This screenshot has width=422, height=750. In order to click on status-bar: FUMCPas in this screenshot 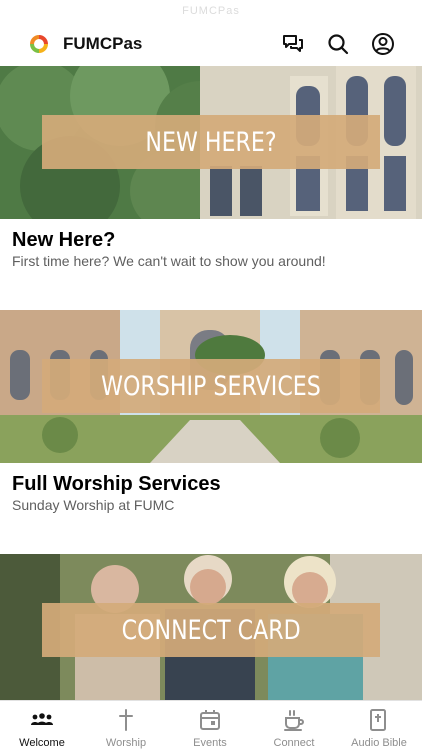, I will do `click(211, 11)`.